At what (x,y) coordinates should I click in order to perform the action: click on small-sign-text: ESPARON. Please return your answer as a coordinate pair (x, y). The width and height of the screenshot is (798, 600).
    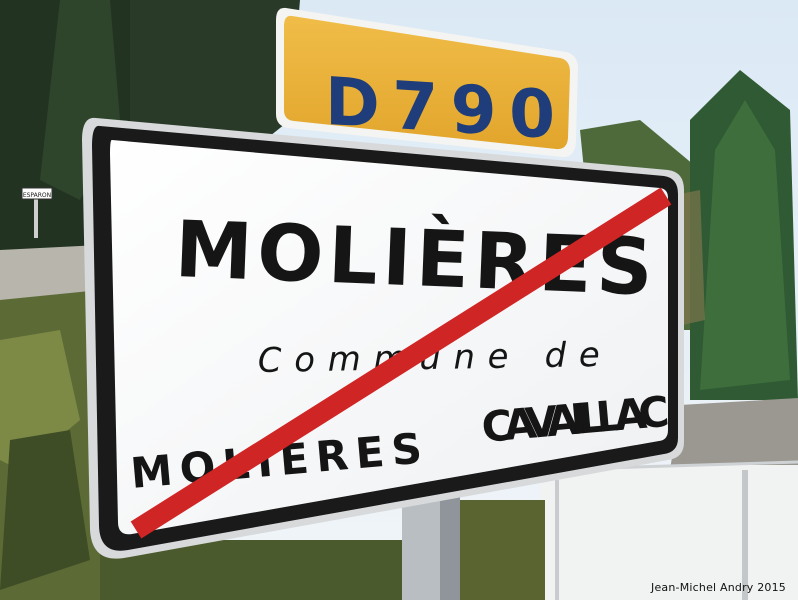
    Looking at the image, I should click on (37, 195).